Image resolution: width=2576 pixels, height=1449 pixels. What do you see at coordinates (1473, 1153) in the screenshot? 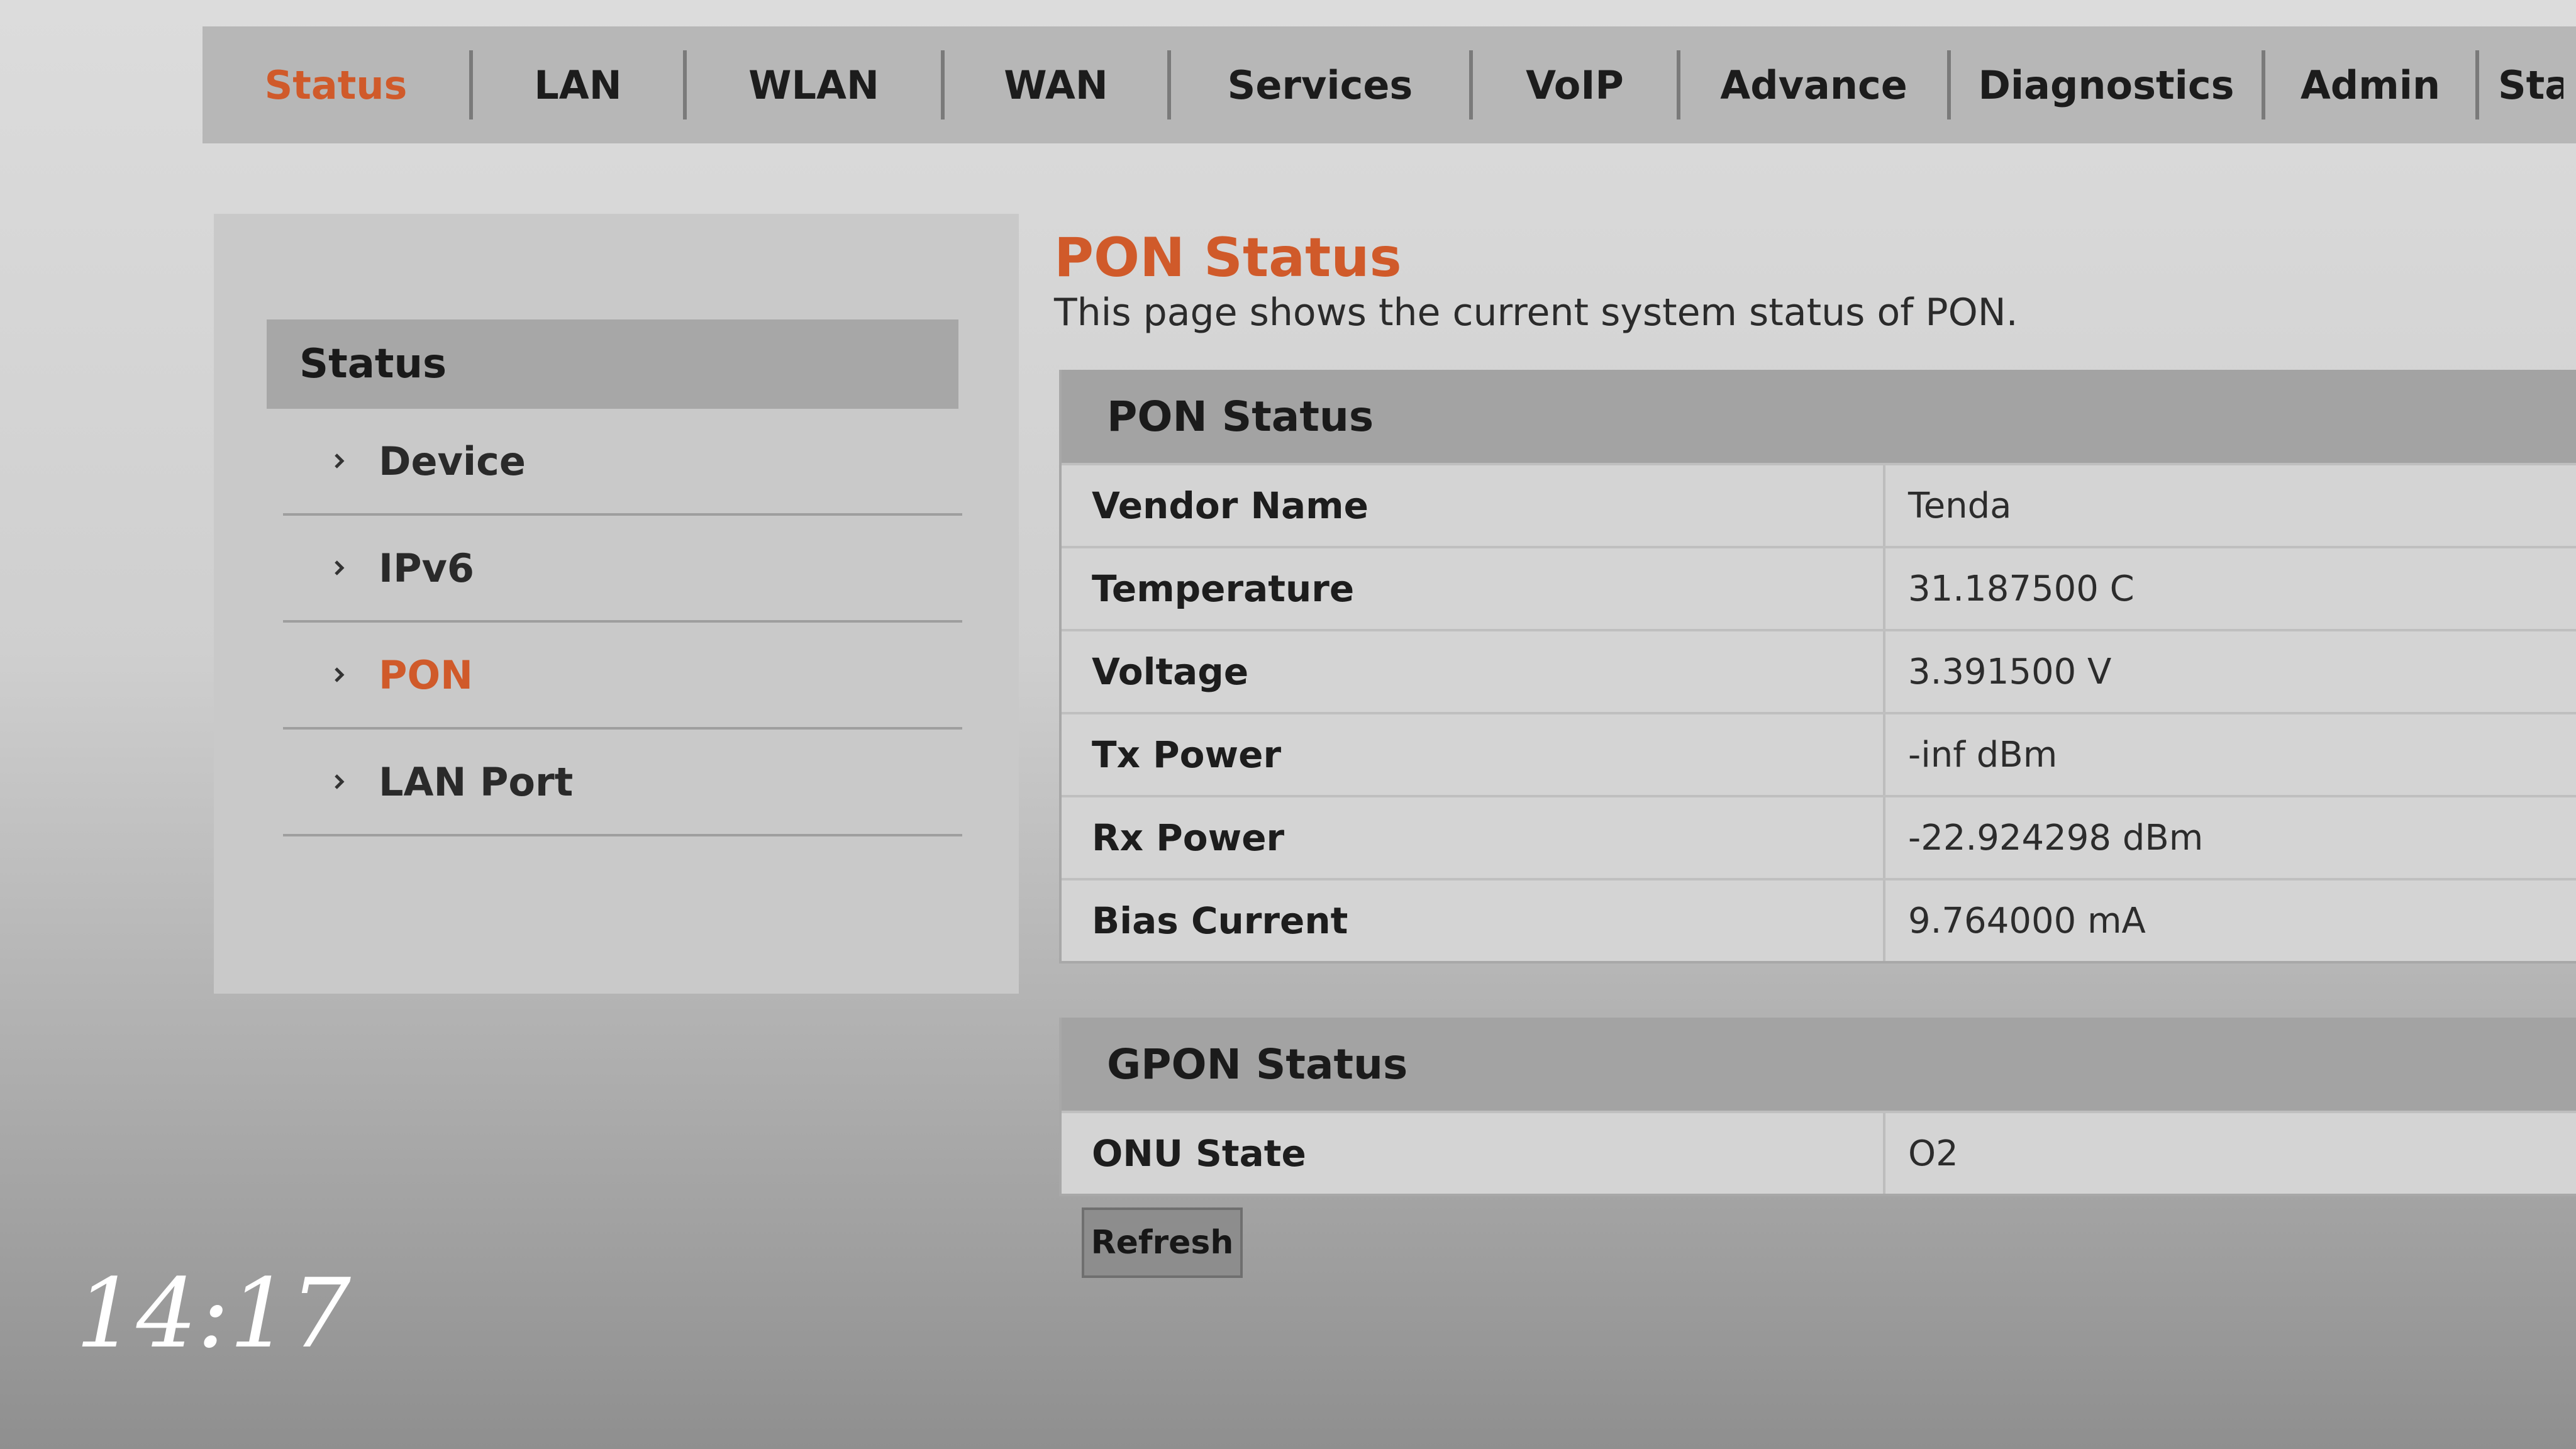
I see `onu-state-label: ONU State` at bounding box center [1473, 1153].